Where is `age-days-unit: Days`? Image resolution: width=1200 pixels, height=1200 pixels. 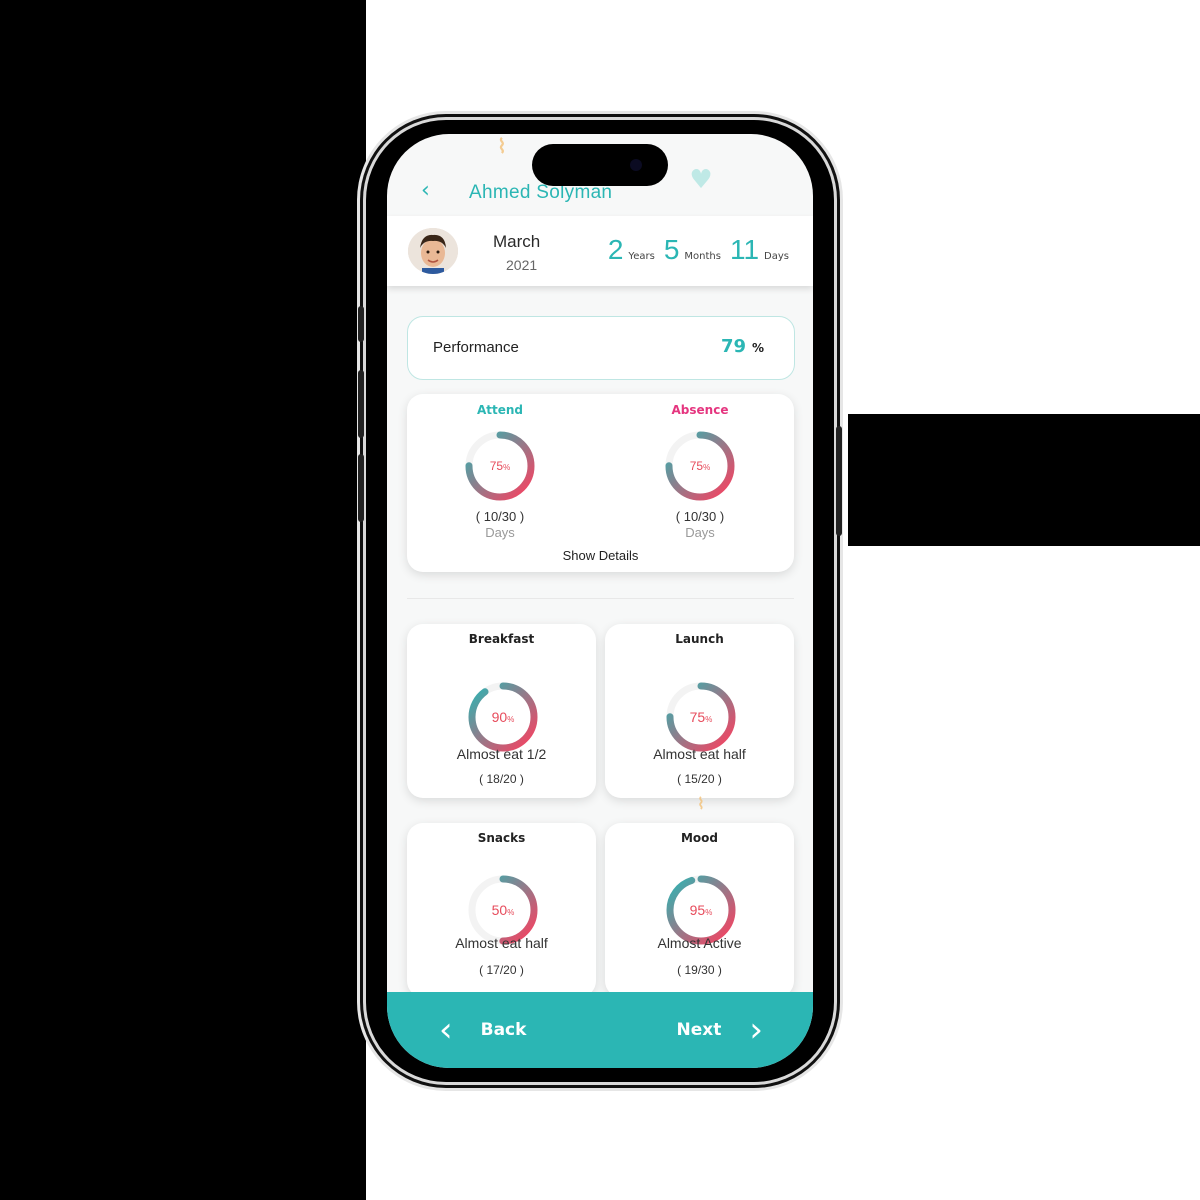
age-days-unit: Days is located at coordinates (776, 256).